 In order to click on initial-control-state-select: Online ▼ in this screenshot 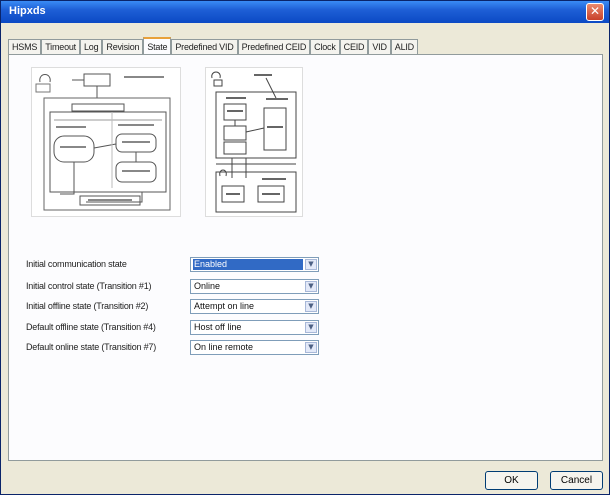, I will do `click(254, 286)`.